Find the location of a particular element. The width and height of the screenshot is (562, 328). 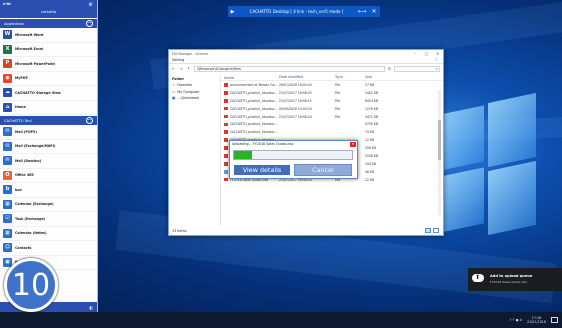

column-type: Type is located at coordinates (350, 77).